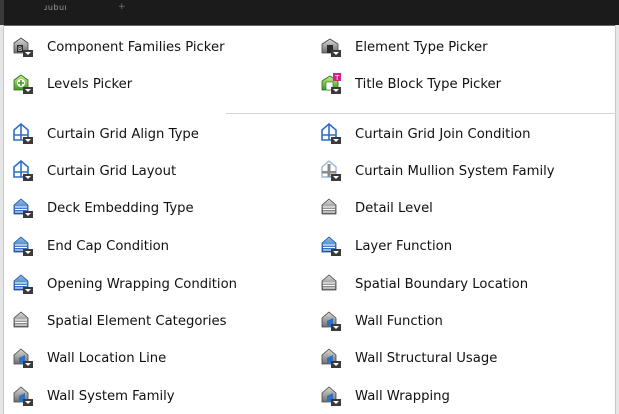 The height and width of the screenshot is (414, 619). I want to click on node-opening-wrapping-condition: Opening Wrapping Condition, so click(124, 284).